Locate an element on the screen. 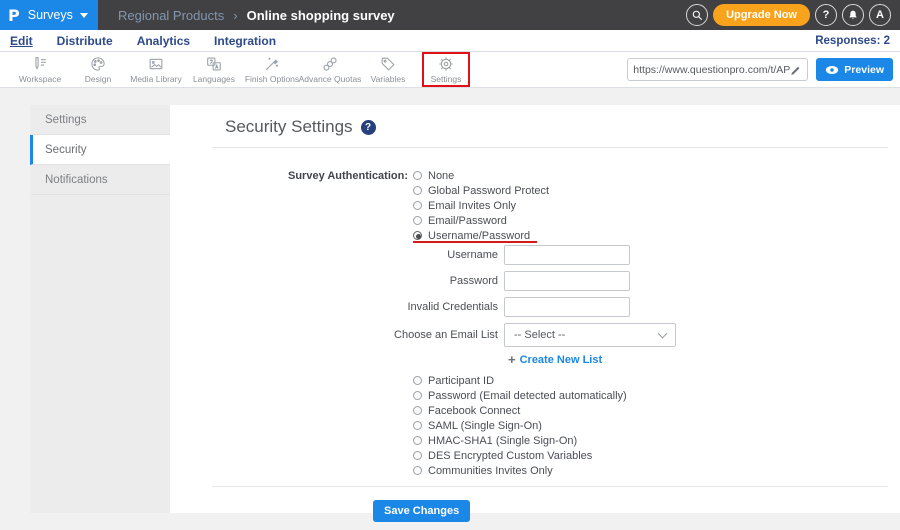 The height and width of the screenshot is (530, 900). footer-divider is located at coordinates (550, 486).